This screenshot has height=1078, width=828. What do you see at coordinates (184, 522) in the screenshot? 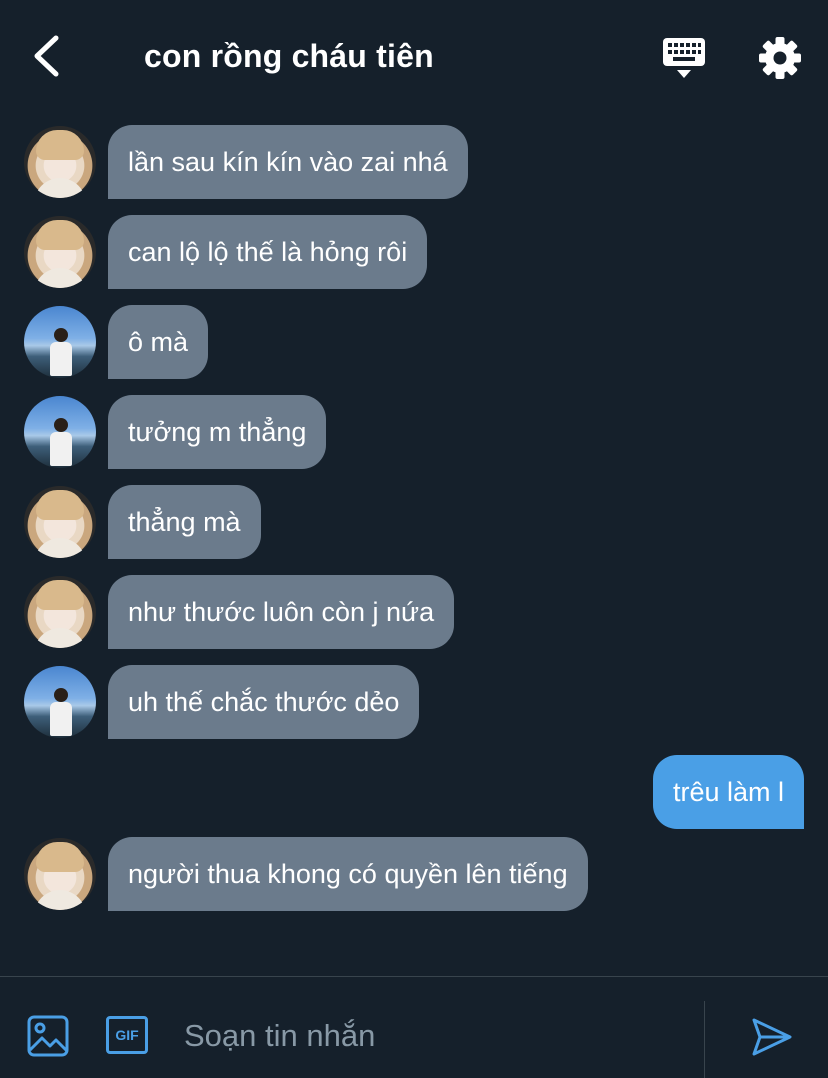
I see `message-bubble: thẳng mà` at bounding box center [184, 522].